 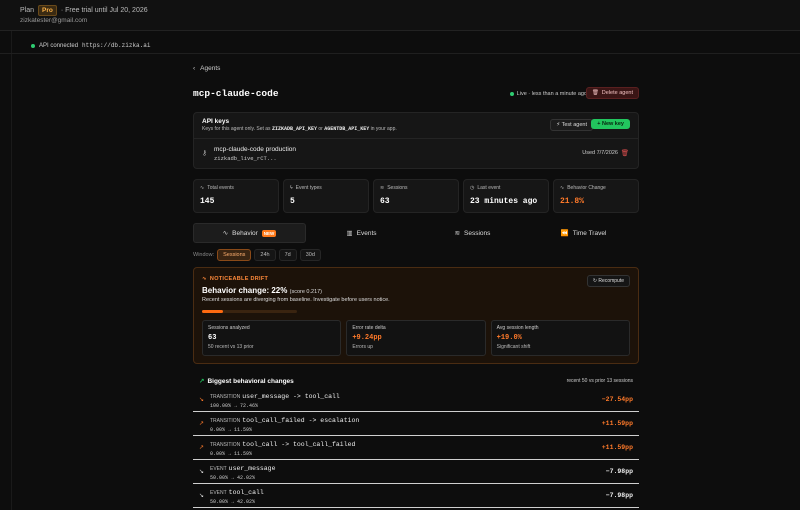 I want to click on key-name: mcp-claude-code production, so click(x=255, y=149).